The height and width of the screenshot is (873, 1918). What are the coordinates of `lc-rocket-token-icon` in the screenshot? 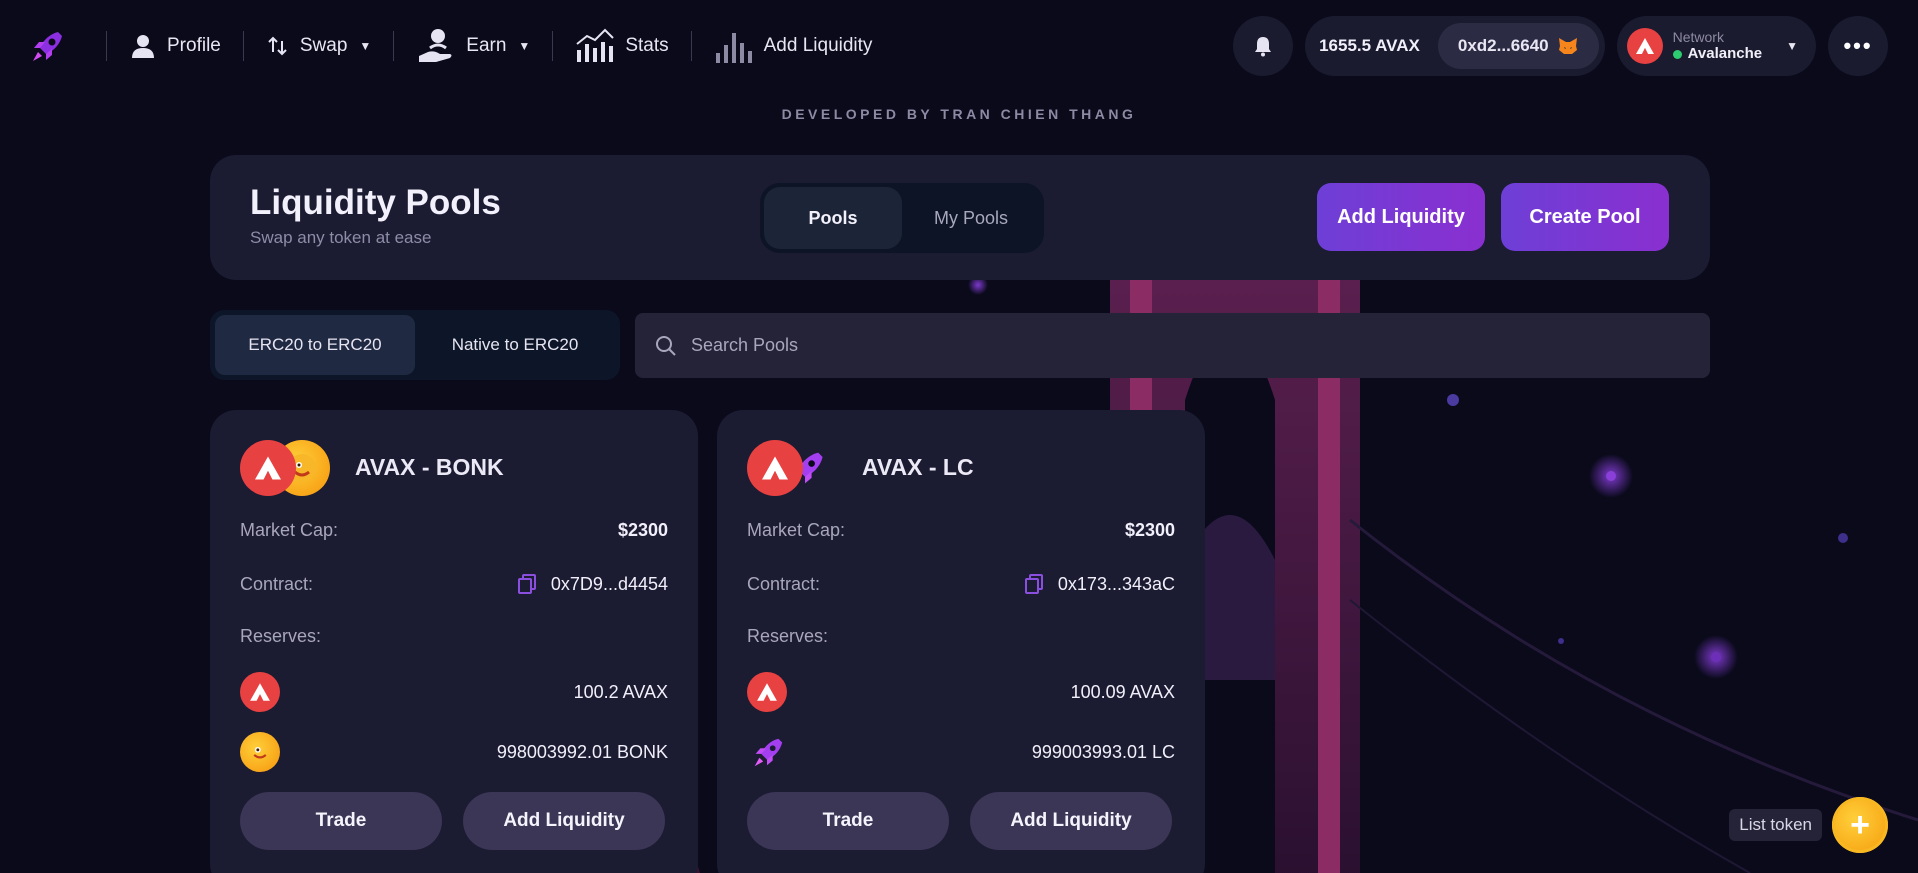 It's located at (767, 752).